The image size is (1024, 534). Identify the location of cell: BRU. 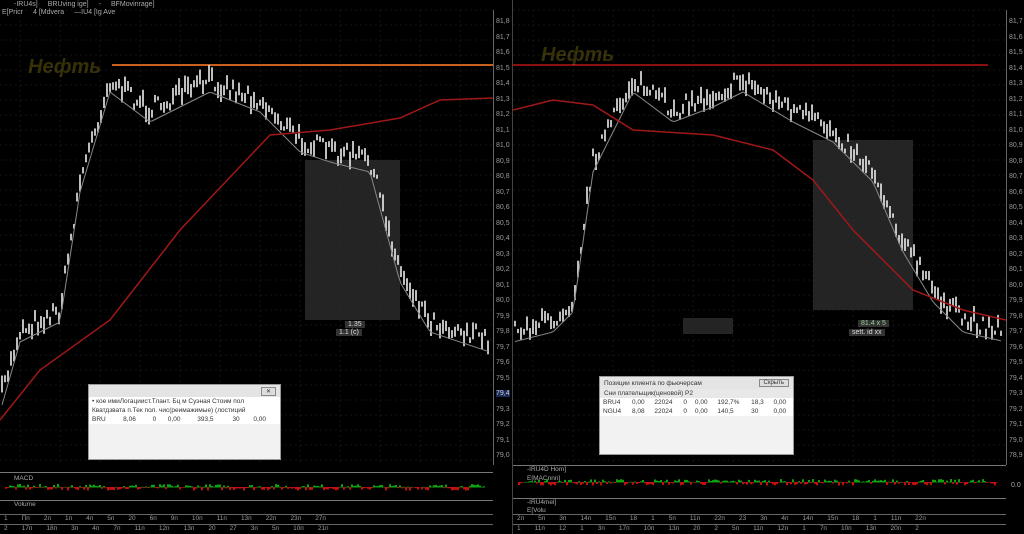
(99, 419).